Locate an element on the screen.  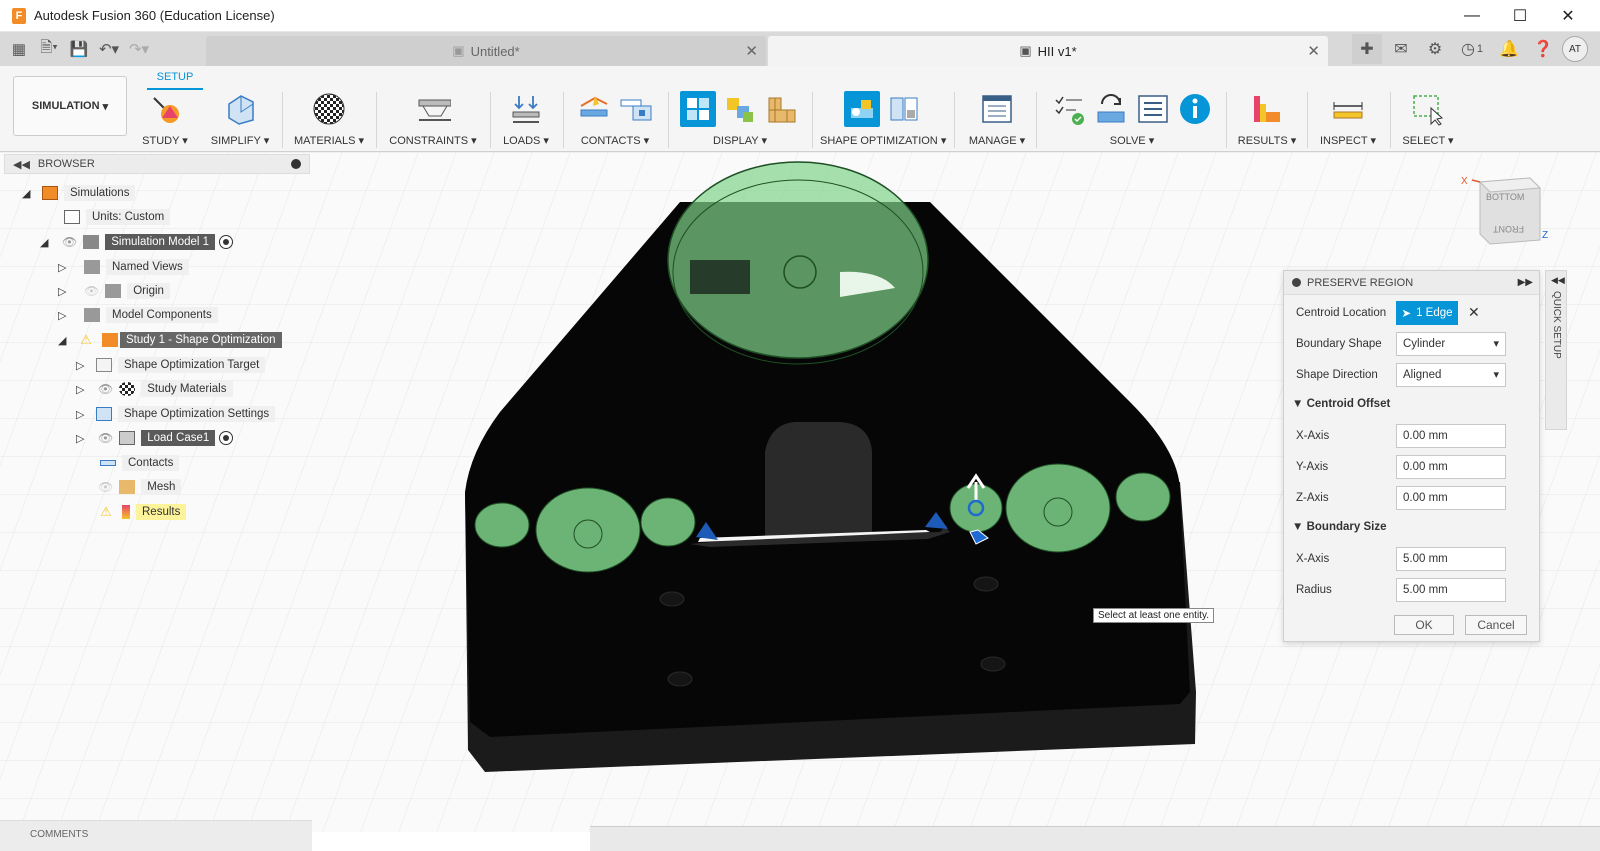
info-icon is located at coordinates (1195, 109).